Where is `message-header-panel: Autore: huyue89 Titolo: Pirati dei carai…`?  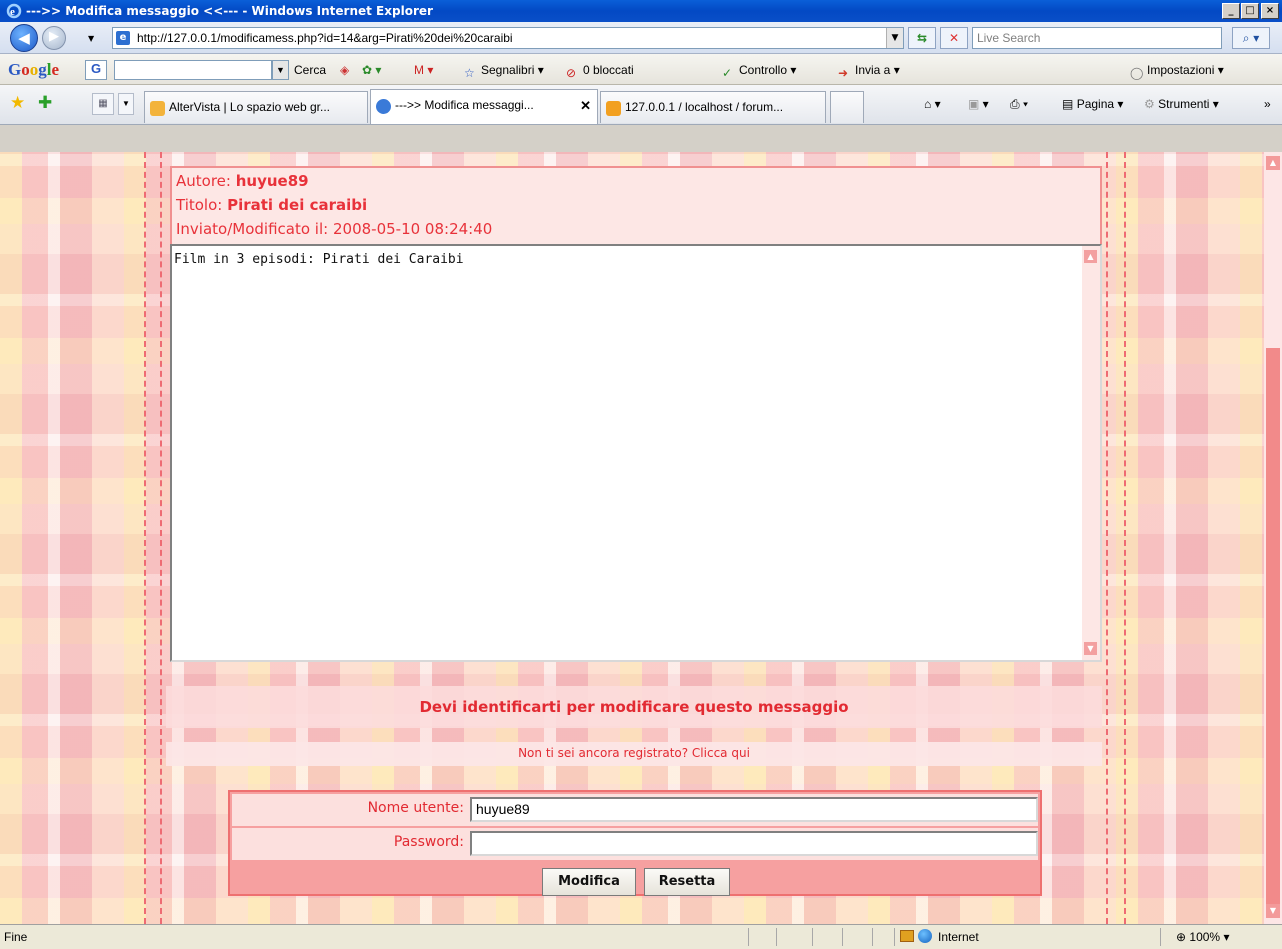
message-header-panel: Autore: huyue89 Titolo: Pirati dei carai… is located at coordinates (636, 211).